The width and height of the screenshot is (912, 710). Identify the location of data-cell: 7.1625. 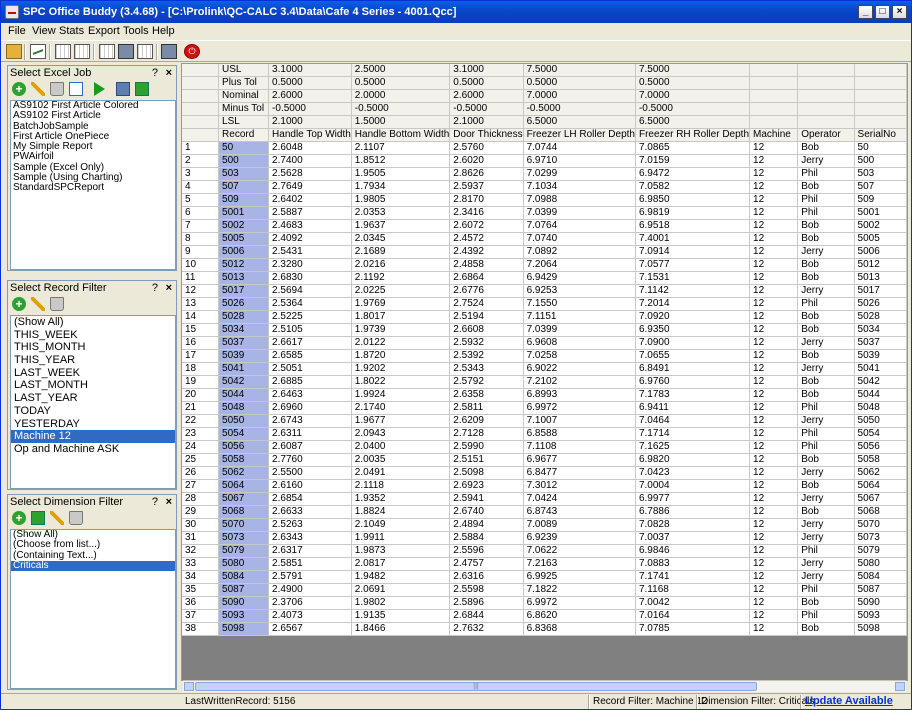
(693, 447).